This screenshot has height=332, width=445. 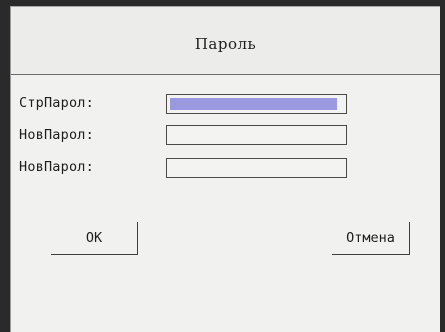 I want to click on old-password-field, so click(x=256, y=104).